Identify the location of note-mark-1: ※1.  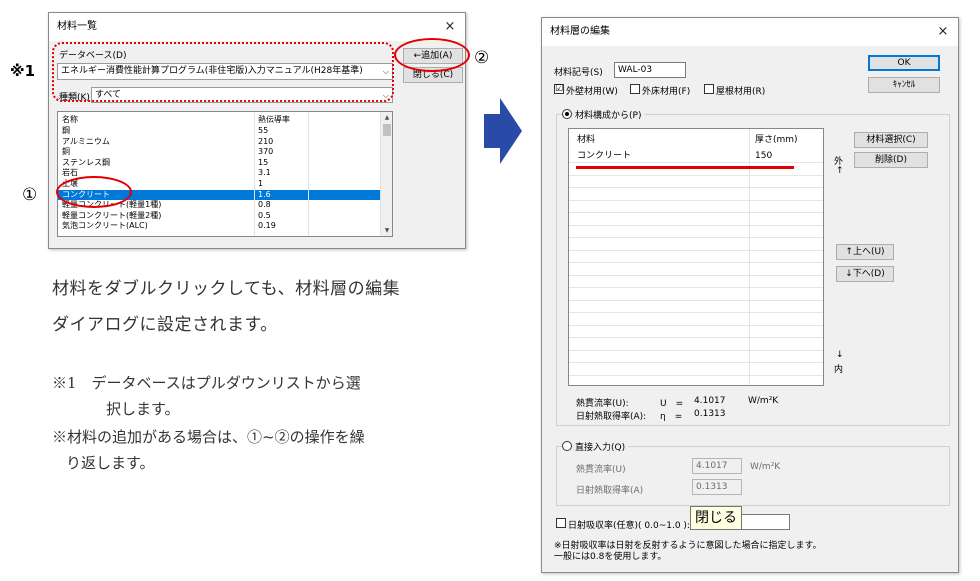
(23, 71).